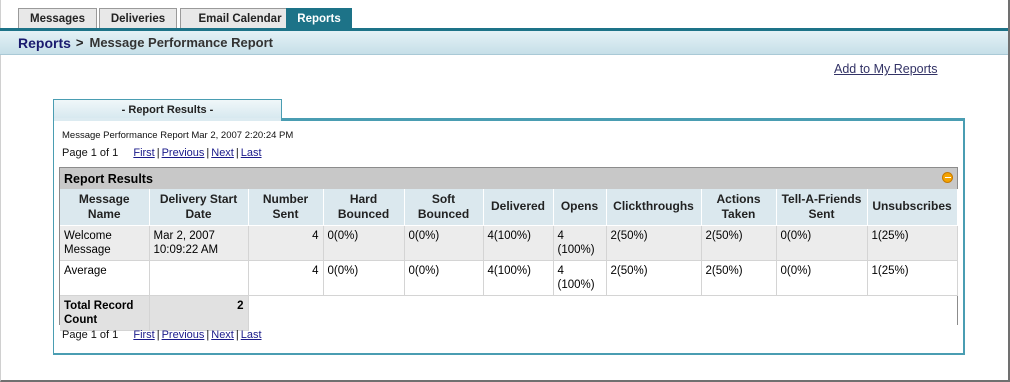  I want to click on collapse-icon, so click(947, 177).